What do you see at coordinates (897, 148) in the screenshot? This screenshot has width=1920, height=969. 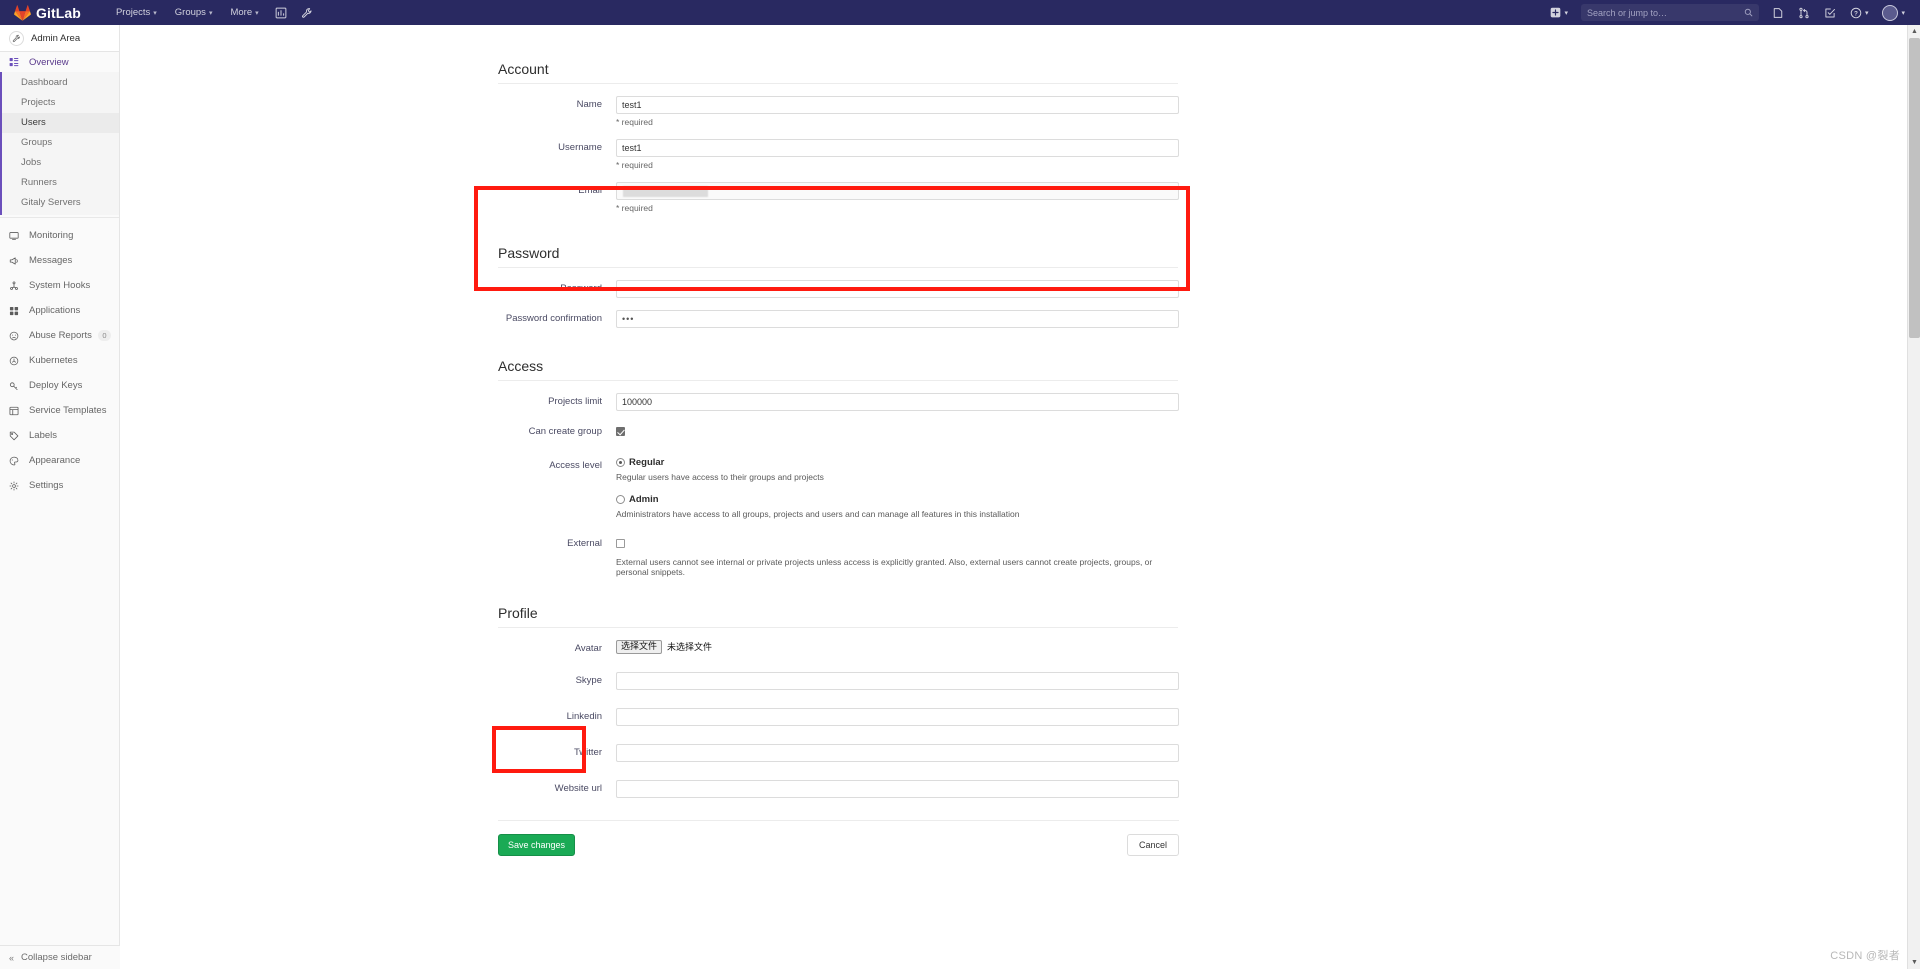 I see `username-input: test1` at bounding box center [897, 148].